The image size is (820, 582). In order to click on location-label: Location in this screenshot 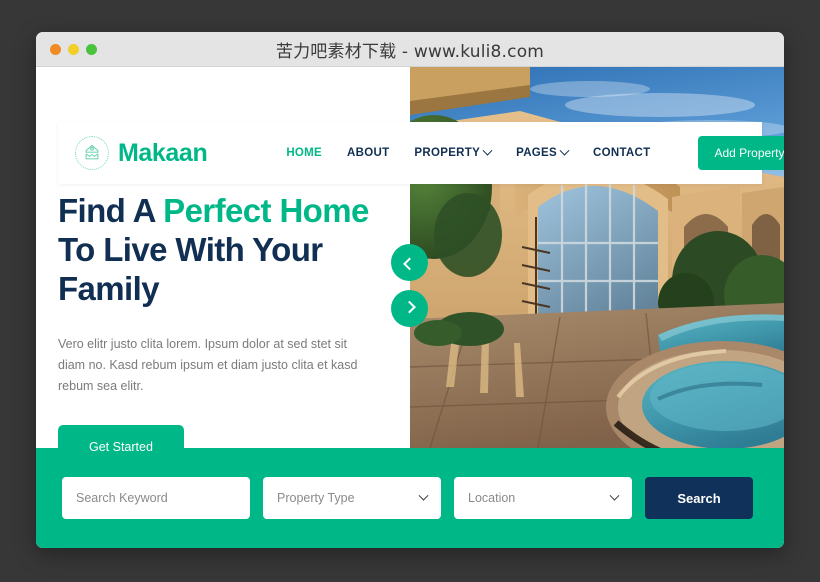, I will do `click(492, 498)`.